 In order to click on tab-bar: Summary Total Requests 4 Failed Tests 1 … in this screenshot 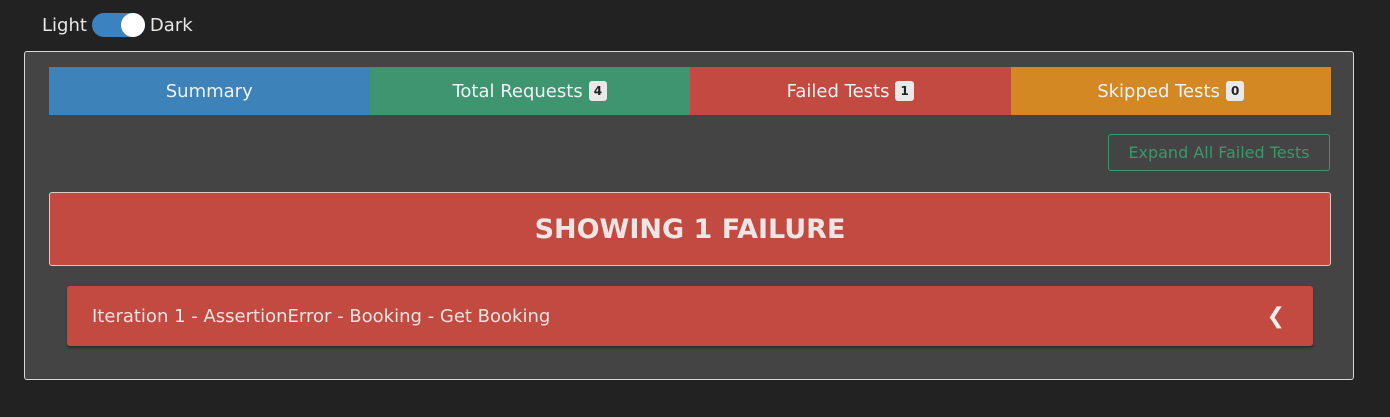, I will do `click(690, 91)`.